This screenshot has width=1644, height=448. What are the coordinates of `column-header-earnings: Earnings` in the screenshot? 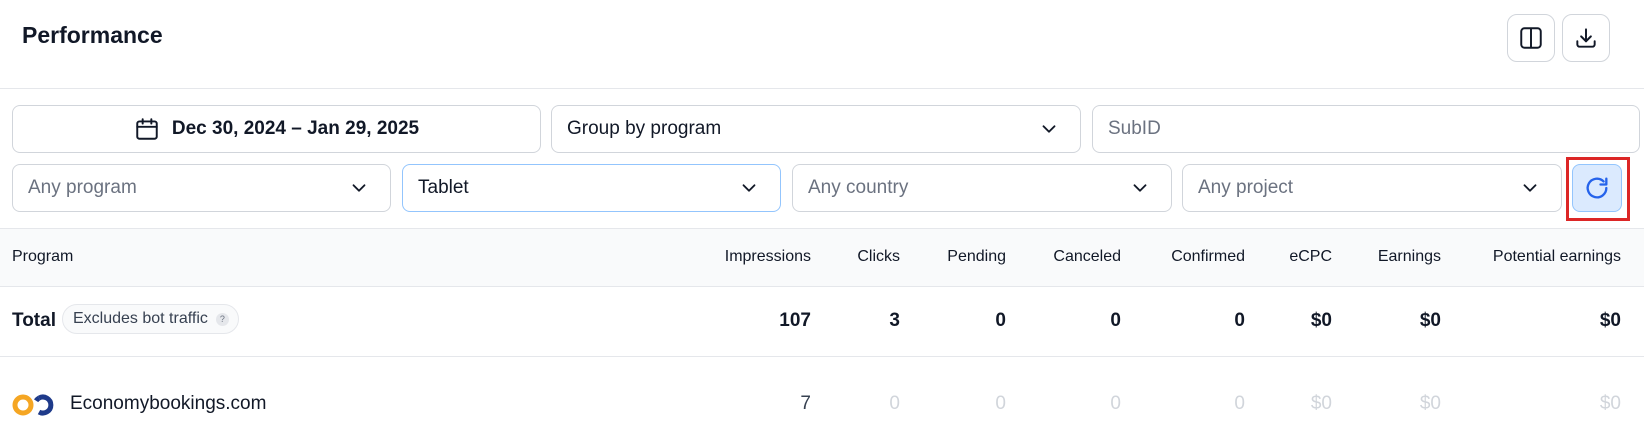 It's located at (1409, 257).